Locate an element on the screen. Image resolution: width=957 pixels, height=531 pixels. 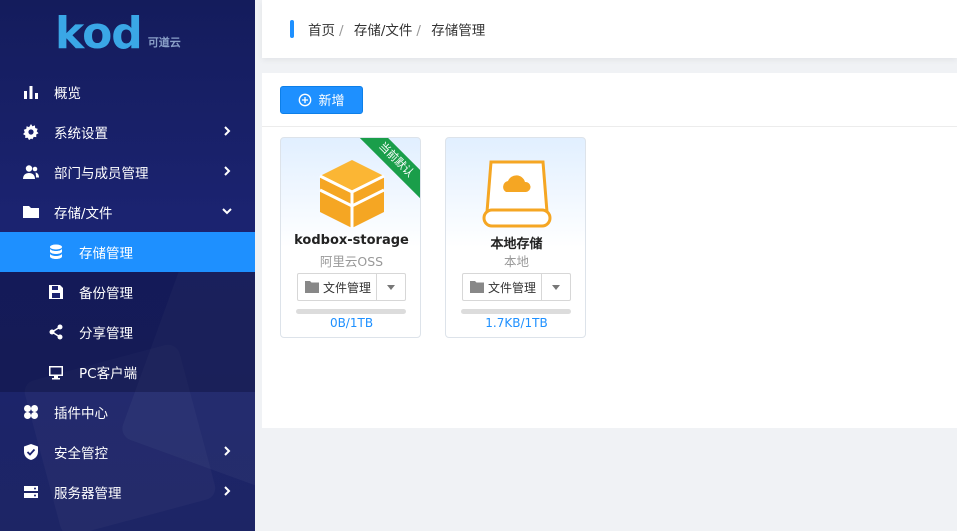
add-storage-button: 新增 is located at coordinates (321, 99).